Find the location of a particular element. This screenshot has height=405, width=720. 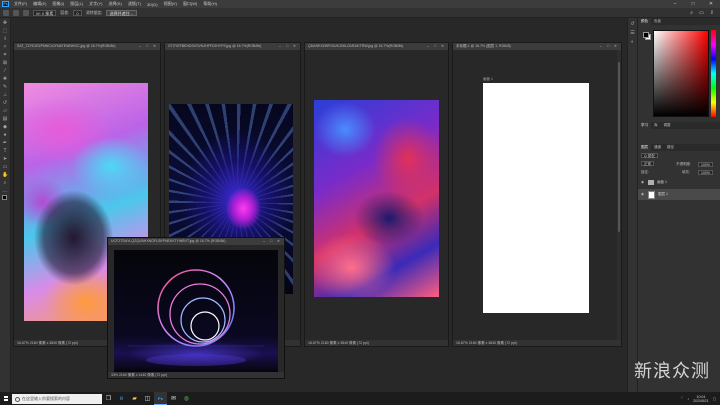

tab-adjustments: 调整 is located at coordinates (667, 125).